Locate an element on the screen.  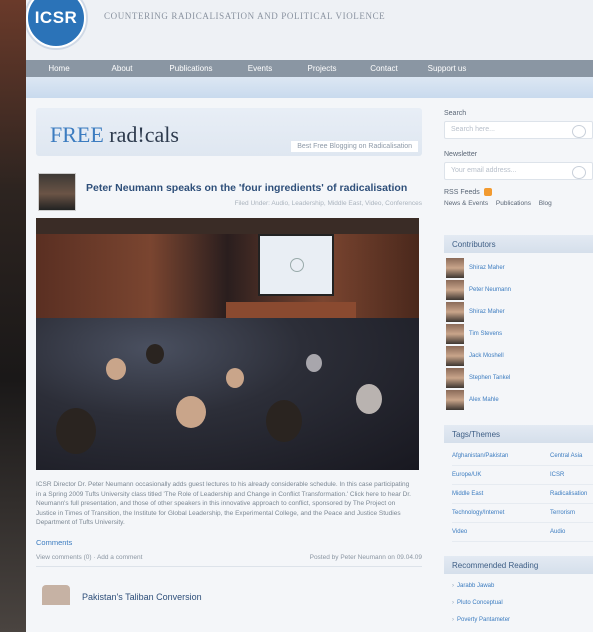
rss-link-blog: Blog is located at coordinates (545, 203).